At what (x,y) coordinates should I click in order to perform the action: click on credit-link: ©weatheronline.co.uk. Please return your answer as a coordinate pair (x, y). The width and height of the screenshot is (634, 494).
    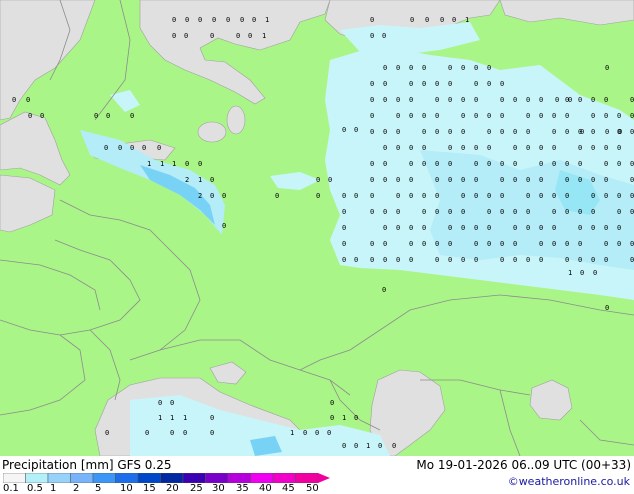
    Looking at the image, I should click on (569, 481).